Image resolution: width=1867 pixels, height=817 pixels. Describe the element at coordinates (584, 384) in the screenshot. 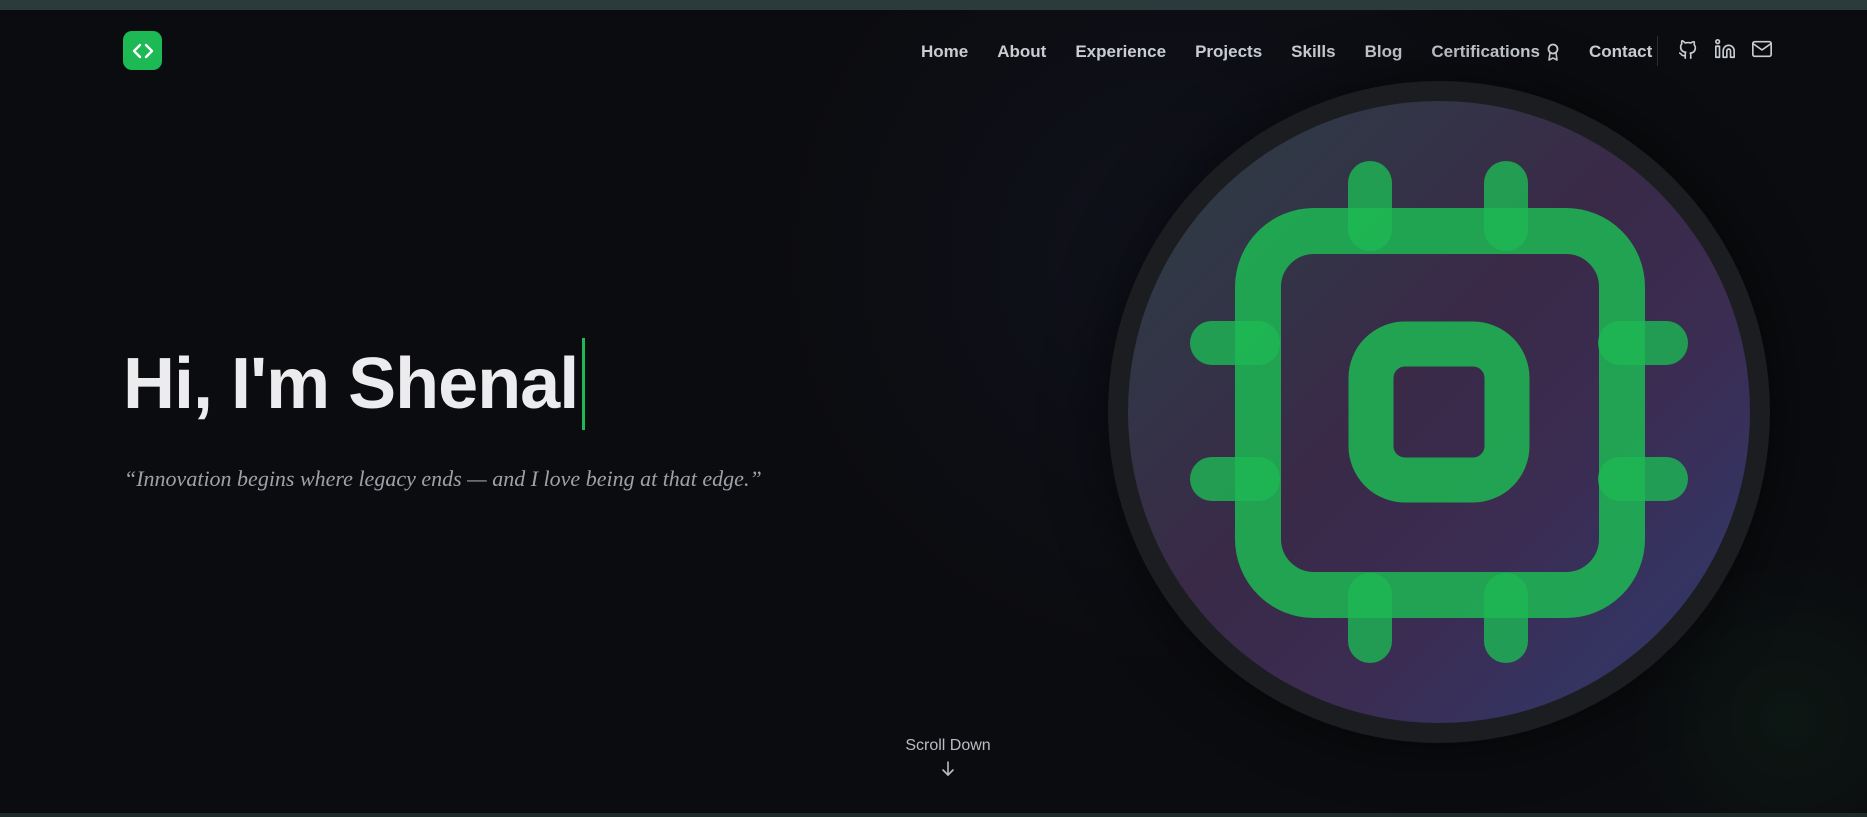

I see `typing-caret` at that location.